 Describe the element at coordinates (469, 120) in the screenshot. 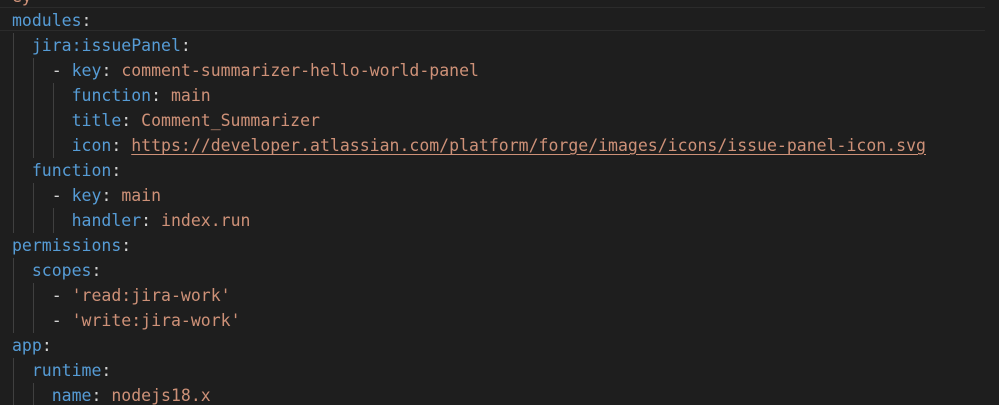

I see `code-line: title: Comment_Summarizer` at that location.